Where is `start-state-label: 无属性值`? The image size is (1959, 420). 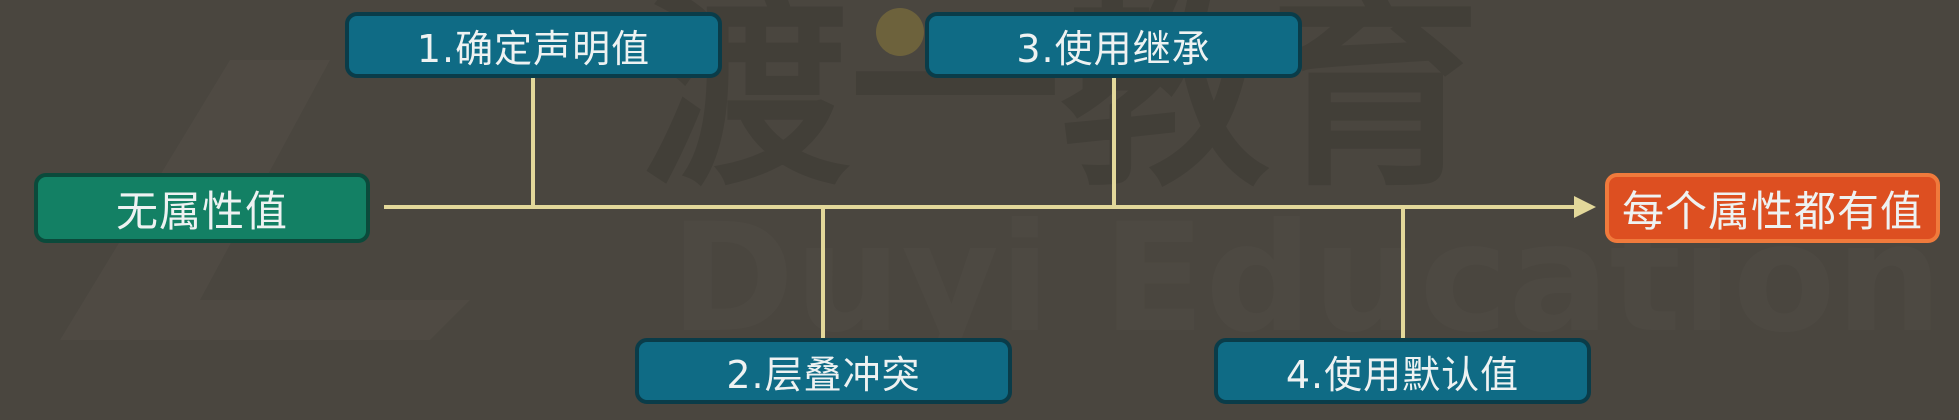 start-state-label: 无属性值 is located at coordinates (201, 211).